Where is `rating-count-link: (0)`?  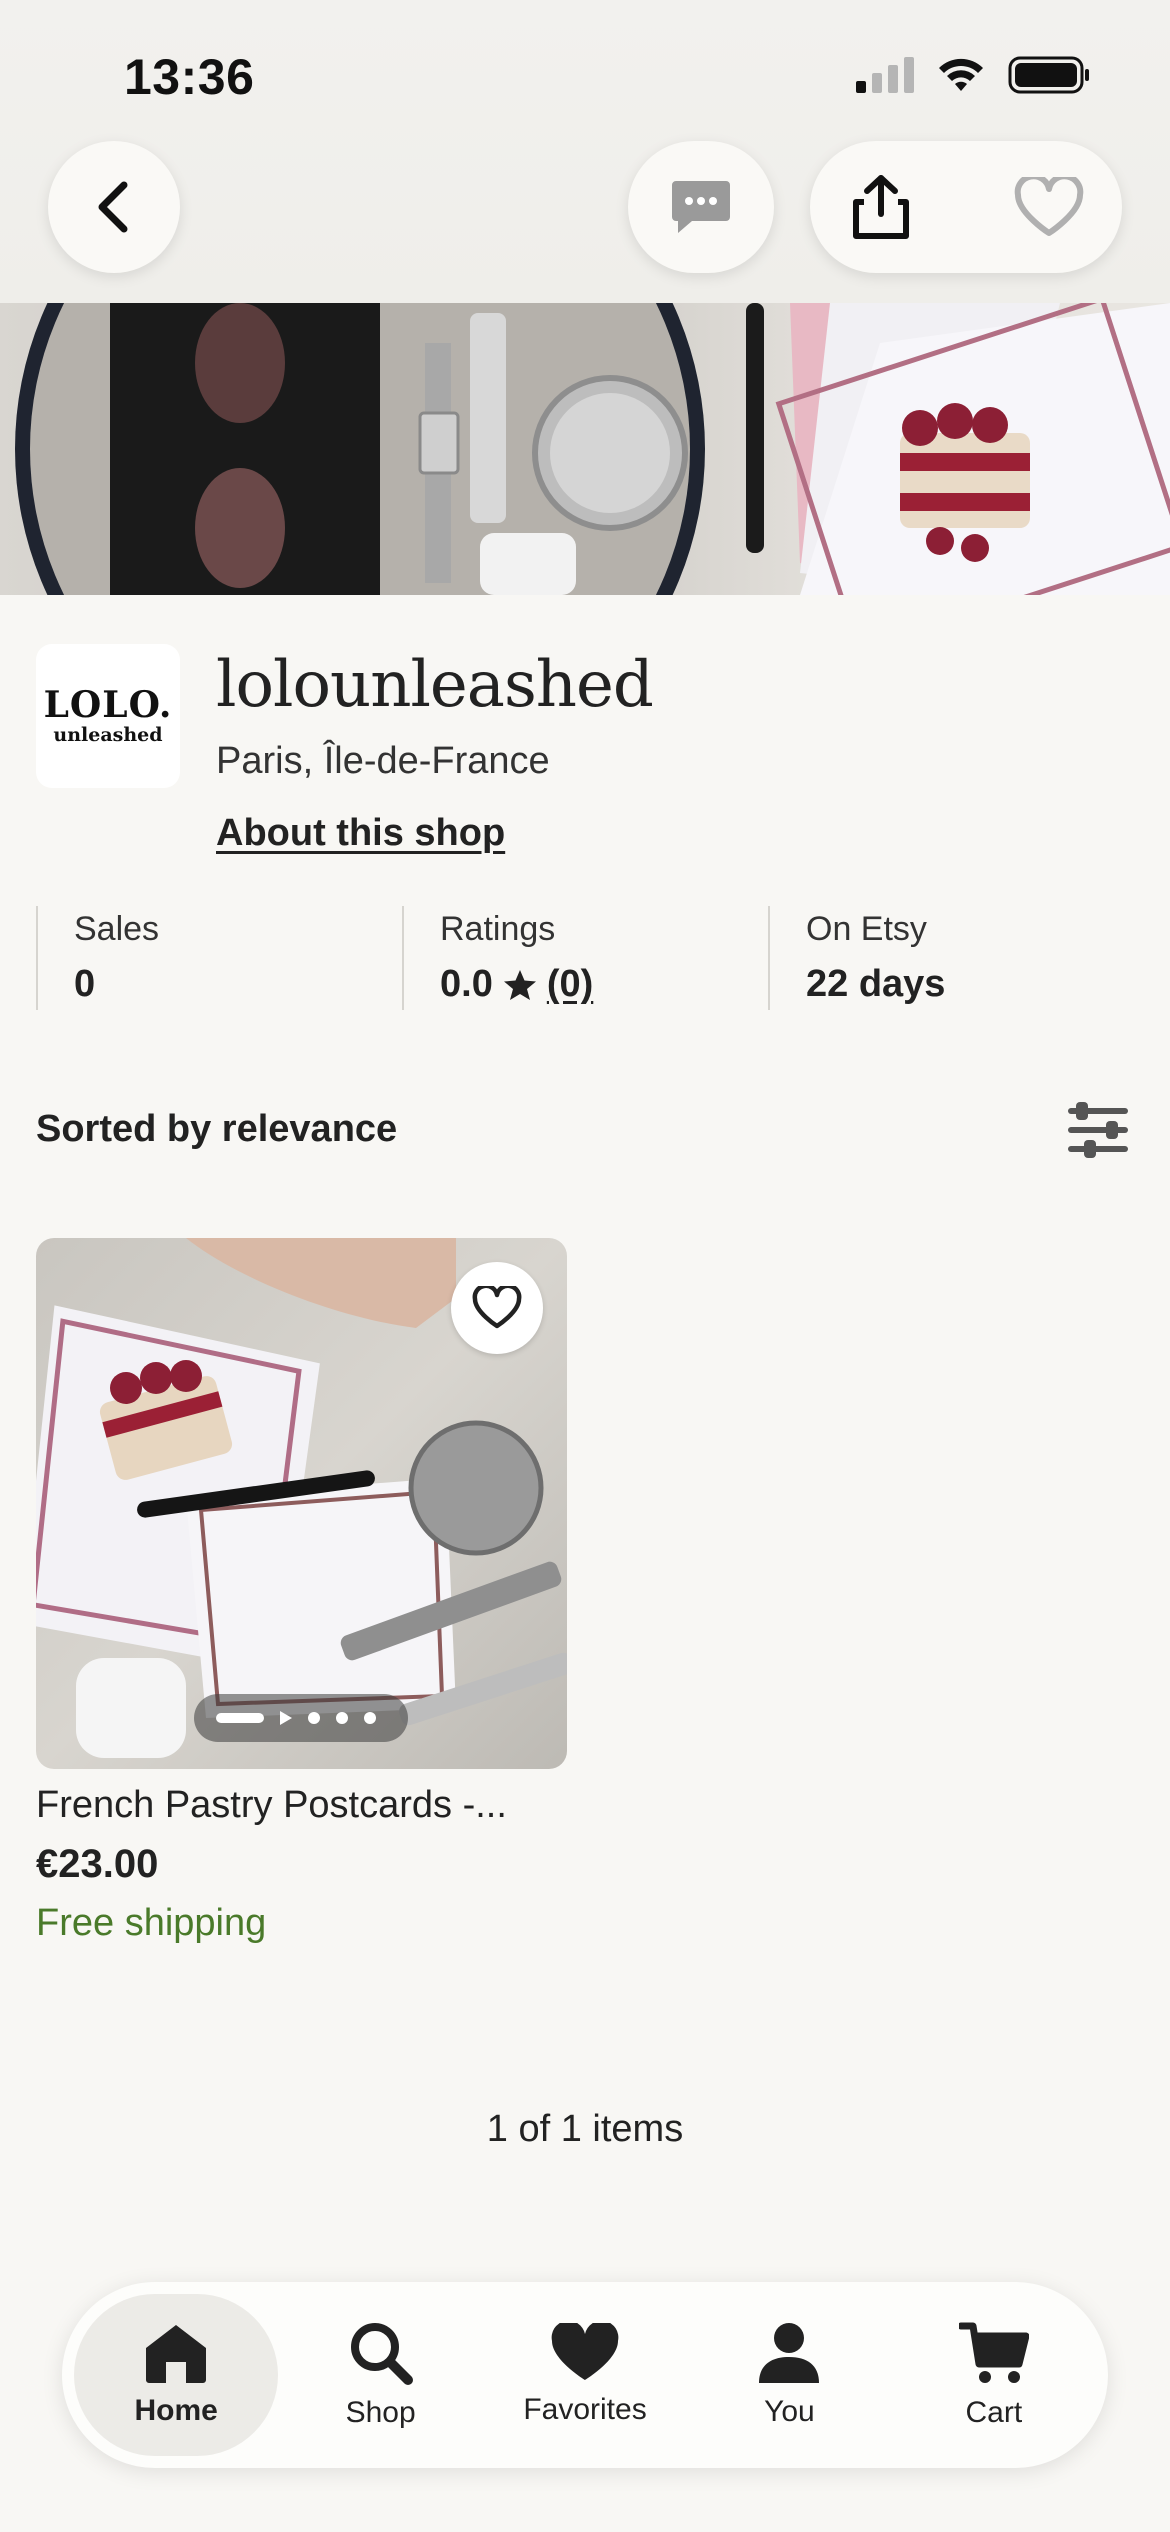 rating-count-link: (0) is located at coordinates (570, 984).